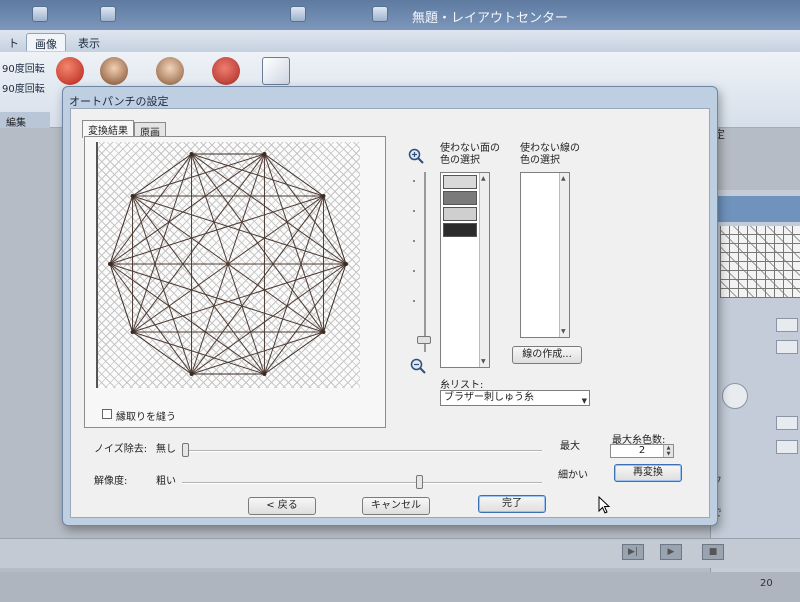  I want to click on unused-face-color-list: ▲ ▼, so click(465, 270).